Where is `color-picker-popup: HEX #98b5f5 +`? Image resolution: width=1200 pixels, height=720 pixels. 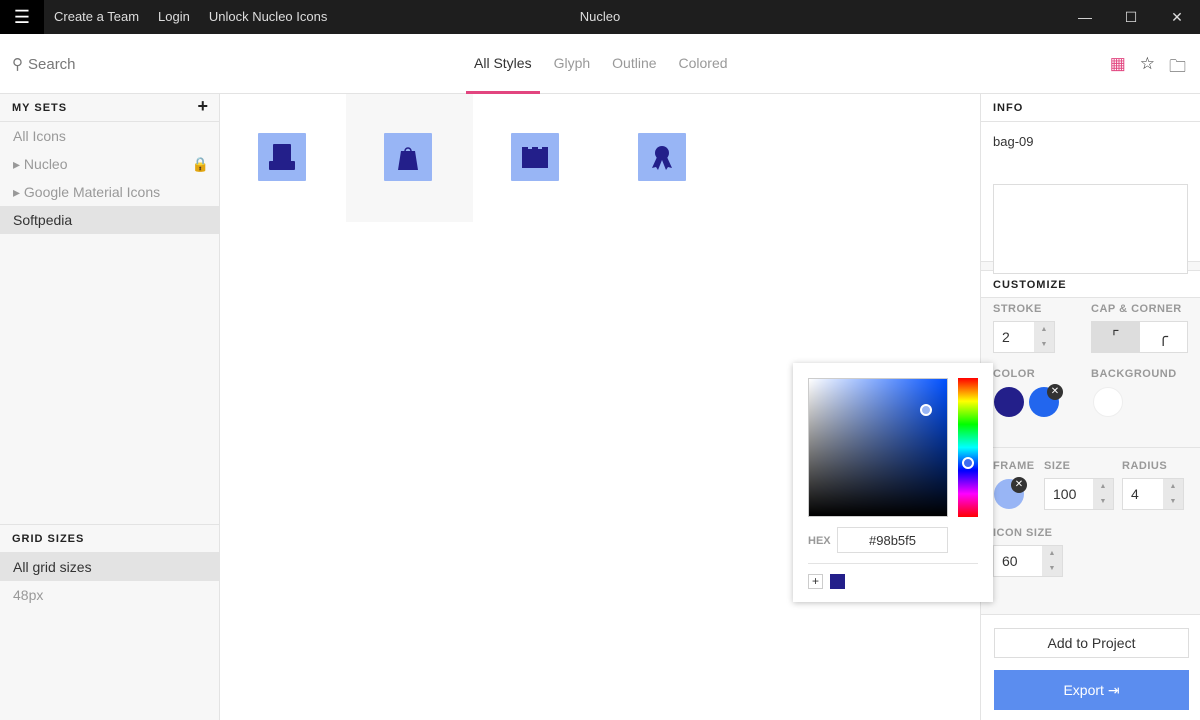
color-picker-popup: HEX #98b5f5 + is located at coordinates (893, 482).